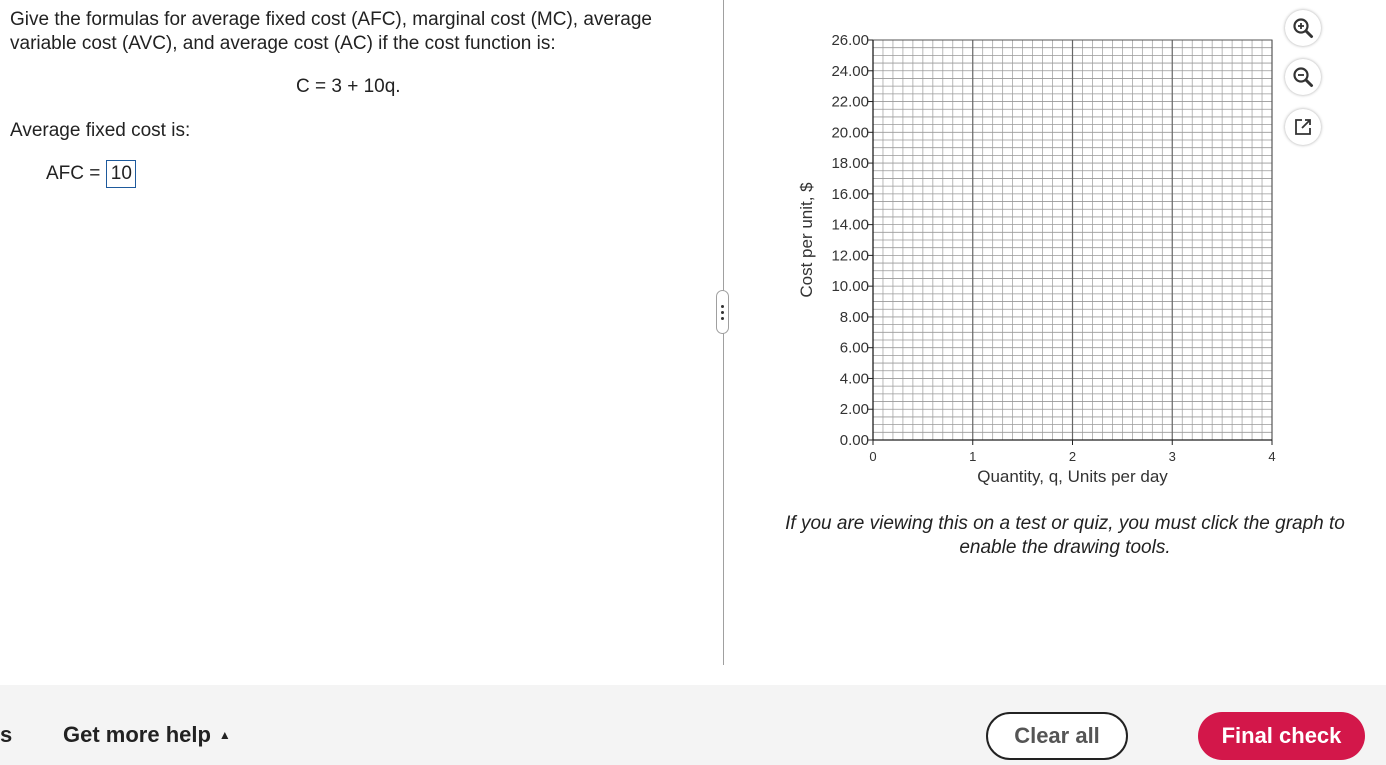 The height and width of the screenshot is (765, 1386). Describe the element at coordinates (121, 174) in the screenshot. I see `afc-input: 10` at that location.